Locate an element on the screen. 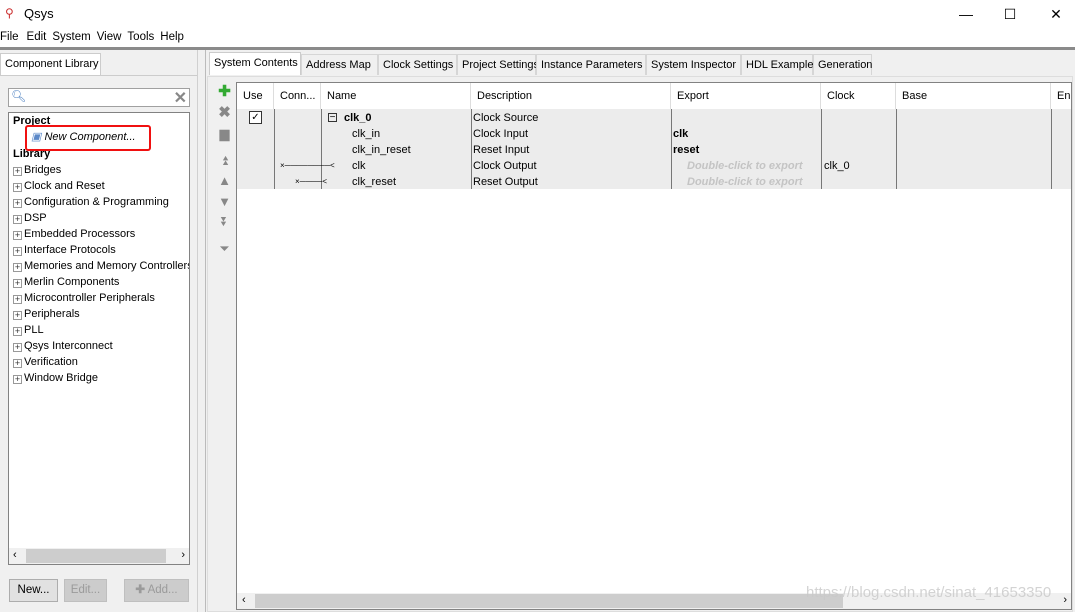 This screenshot has width=1075, height=612. minimize-button: — is located at coordinates (966, 14).